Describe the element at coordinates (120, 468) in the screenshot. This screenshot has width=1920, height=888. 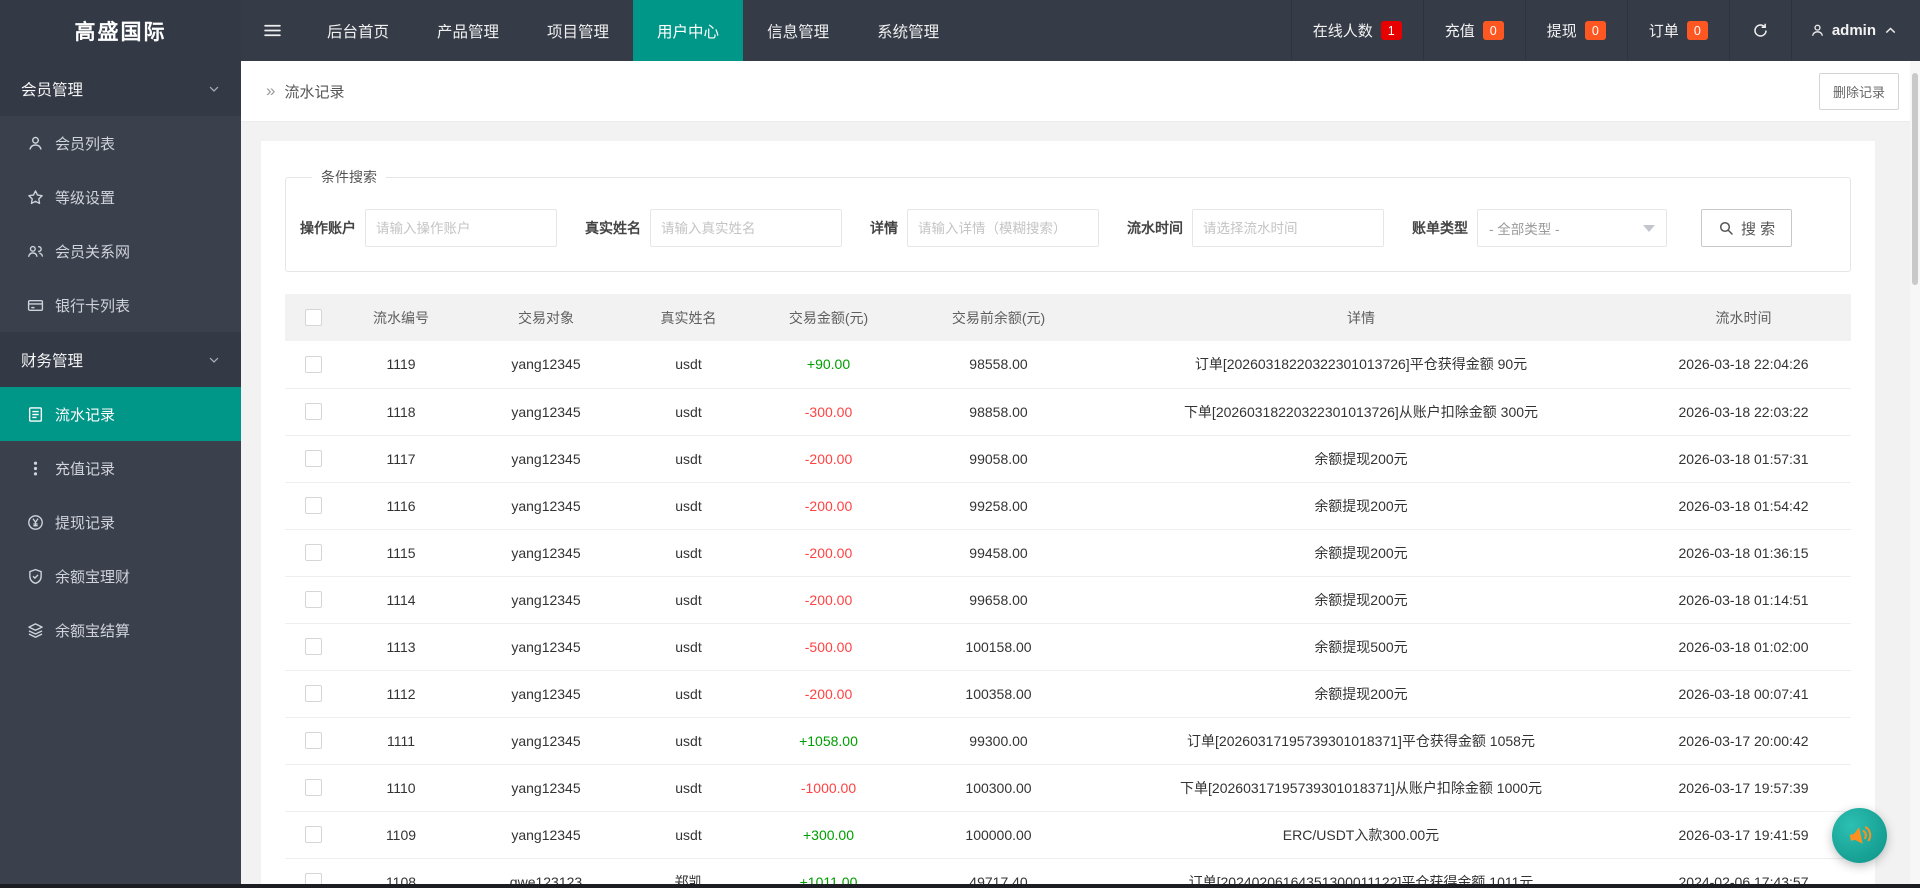
I see `sidebar-item: 充值记录` at that location.